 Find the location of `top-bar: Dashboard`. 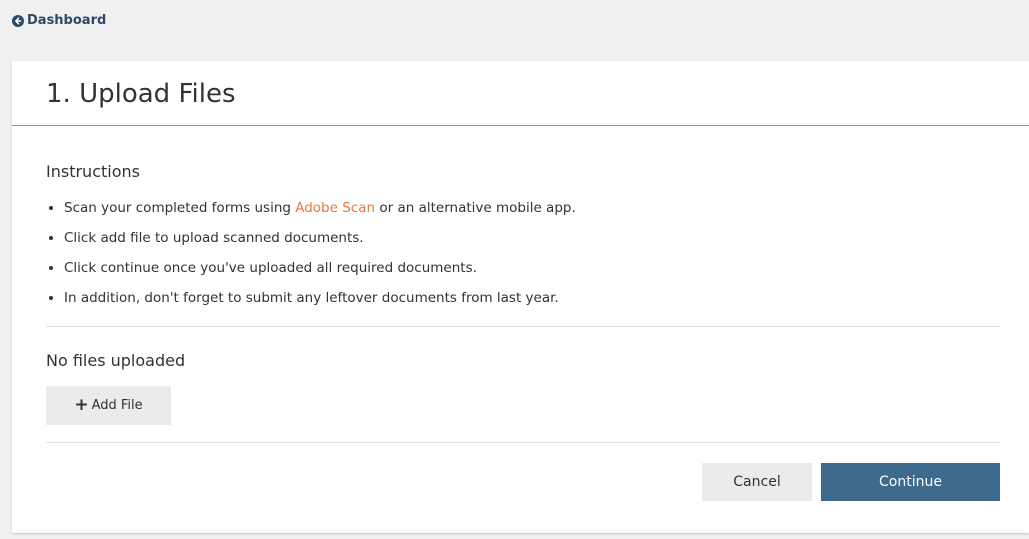

top-bar: Dashboard is located at coordinates (514, 24).